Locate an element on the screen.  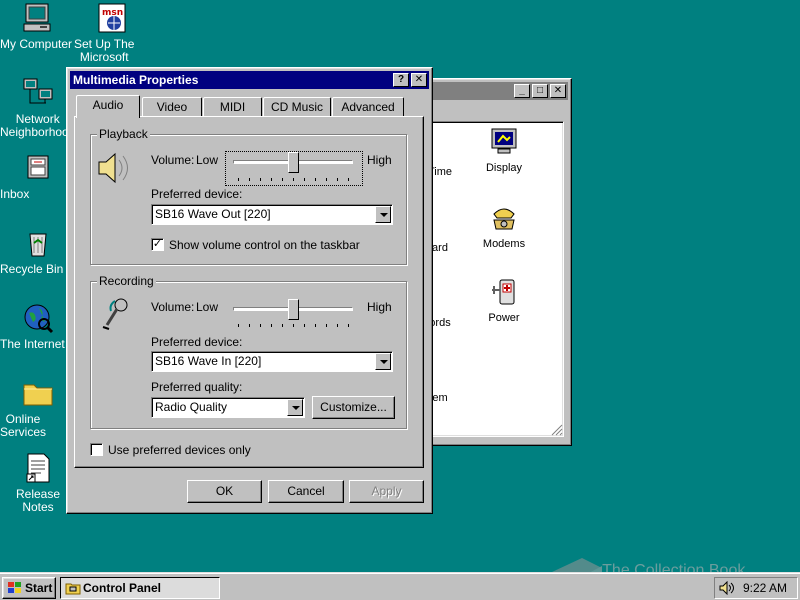
playback-volume-ticks is located at coordinates (294, 180).